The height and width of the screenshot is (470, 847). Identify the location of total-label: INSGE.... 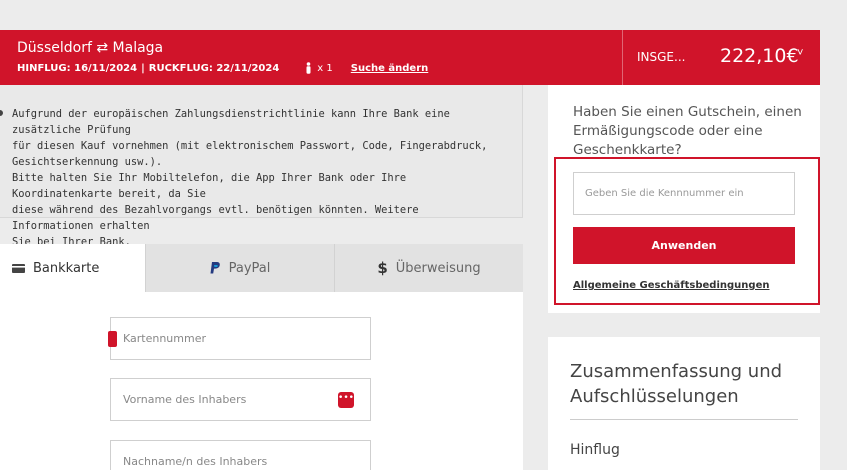
(661, 57).